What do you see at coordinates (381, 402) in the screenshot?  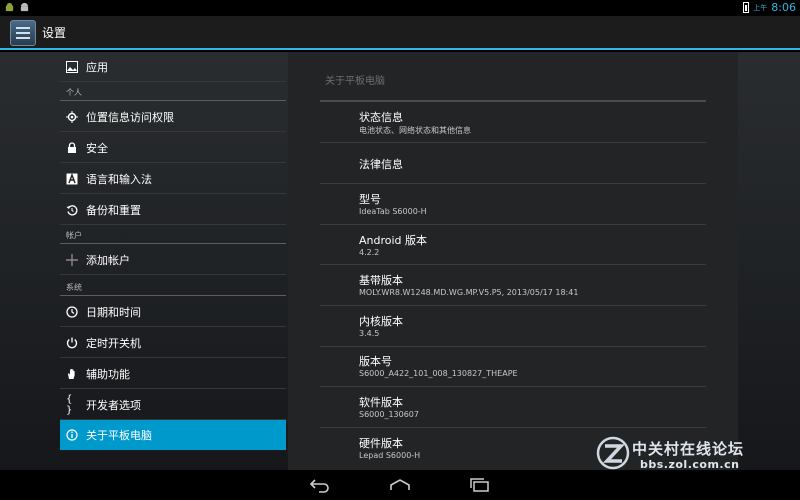 I see `info-title: 软件版本` at bounding box center [381, 402].